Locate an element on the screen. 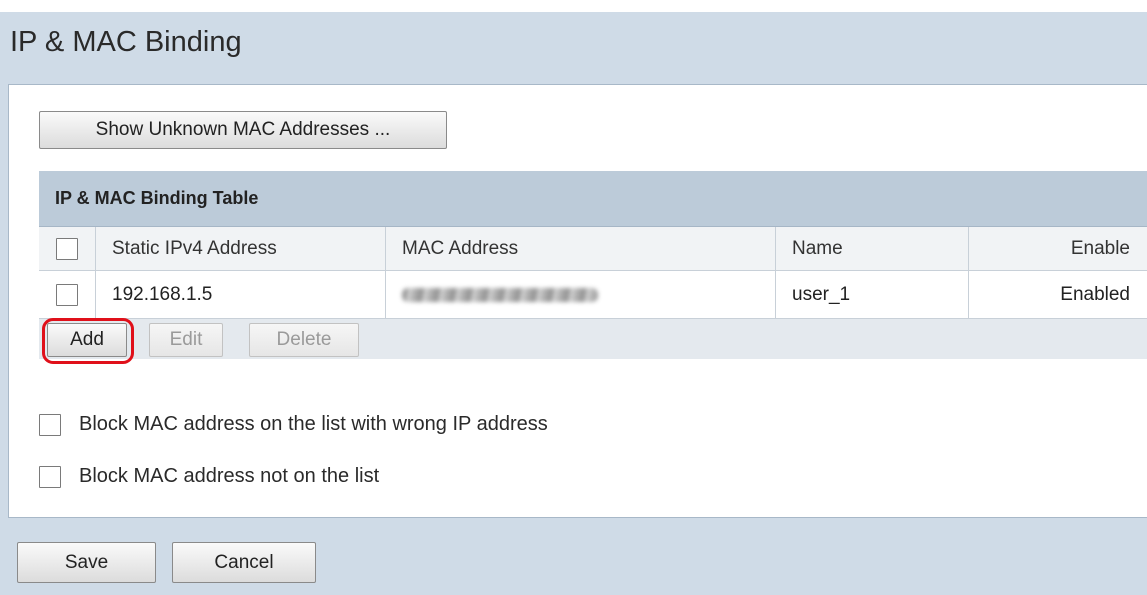  add-button: Add is located at coordinates (87, 340).